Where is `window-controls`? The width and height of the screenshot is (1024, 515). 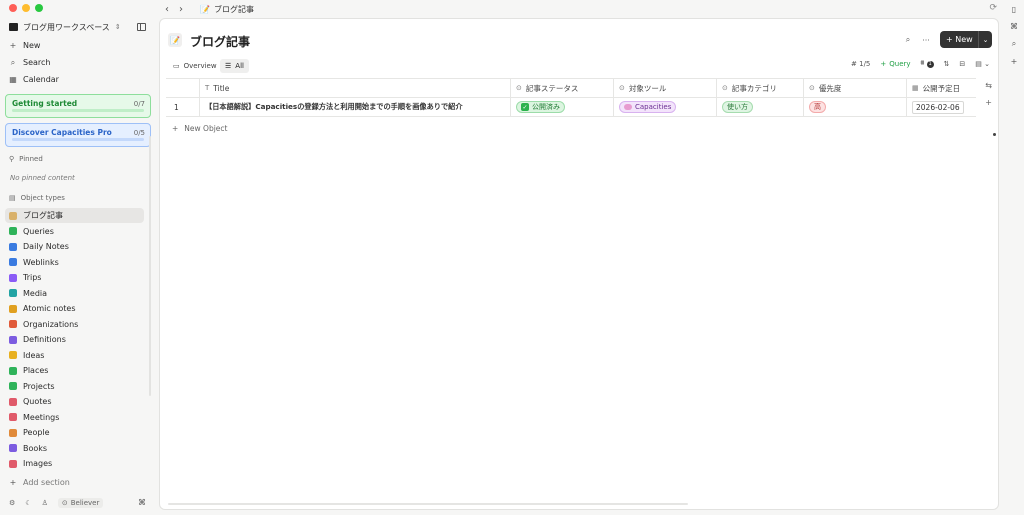
window-controls is located at coordinates (26, 8).